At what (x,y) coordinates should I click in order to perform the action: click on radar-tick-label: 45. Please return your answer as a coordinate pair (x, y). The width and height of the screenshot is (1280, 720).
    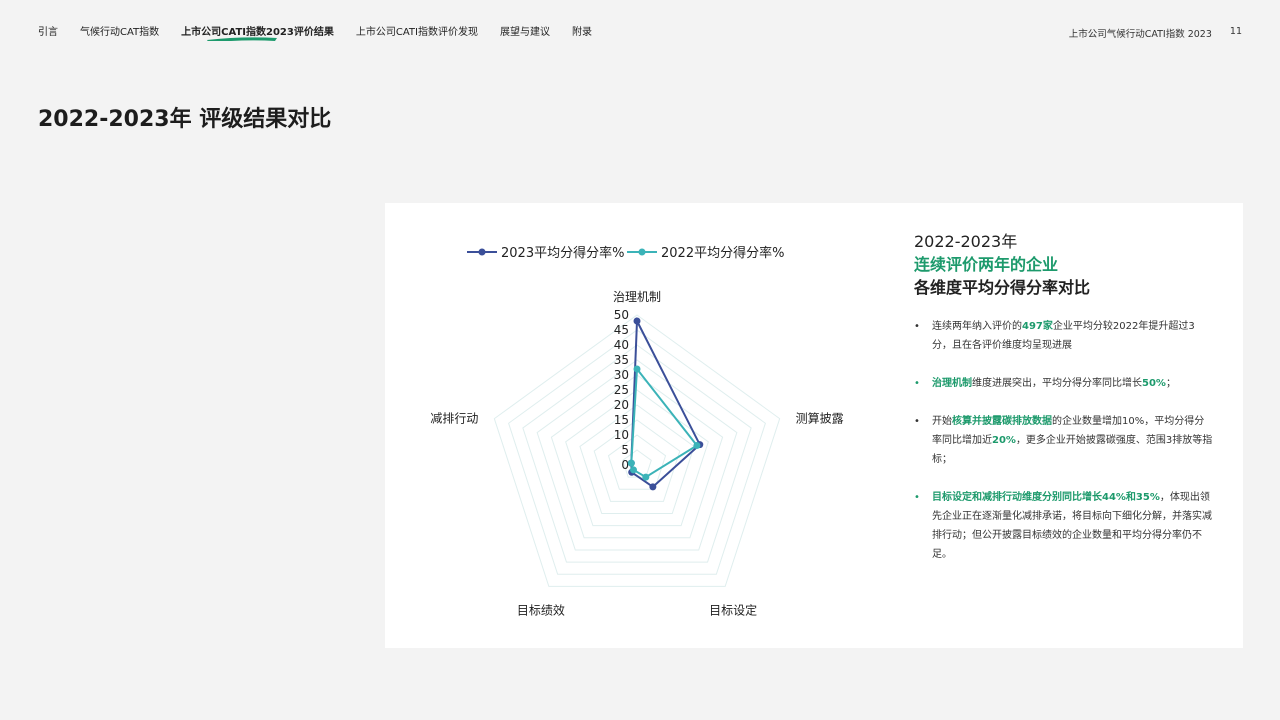
    Looking at the image, I should click on (621, 330).